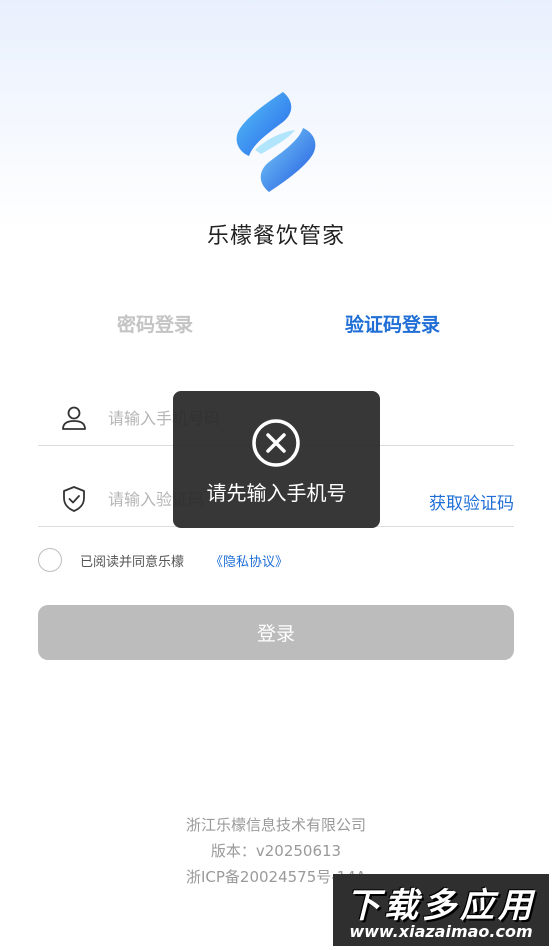 The image size is (552, 950). Describe the element at coordinates (471, 501) in the screenshot. I see `get-code-button: 获取验证码` at that location.